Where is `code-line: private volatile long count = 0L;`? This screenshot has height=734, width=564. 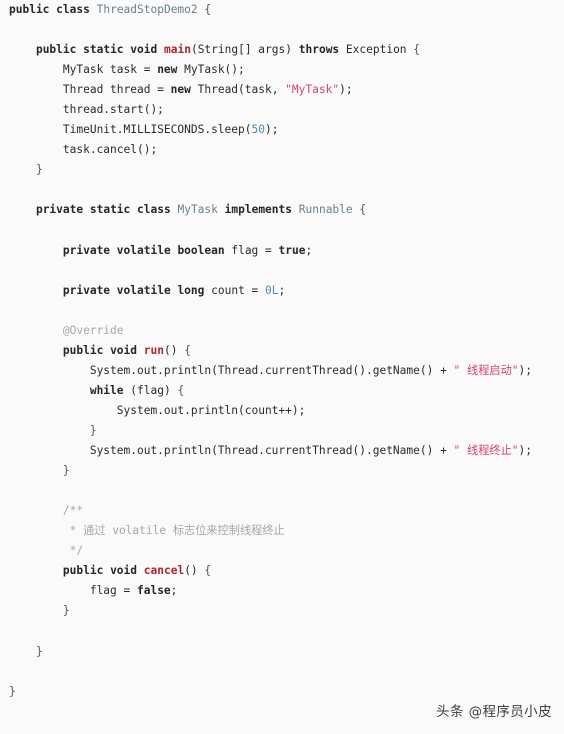
code-line: private volatile long count = 0L; is located at coordinates (174, 290).